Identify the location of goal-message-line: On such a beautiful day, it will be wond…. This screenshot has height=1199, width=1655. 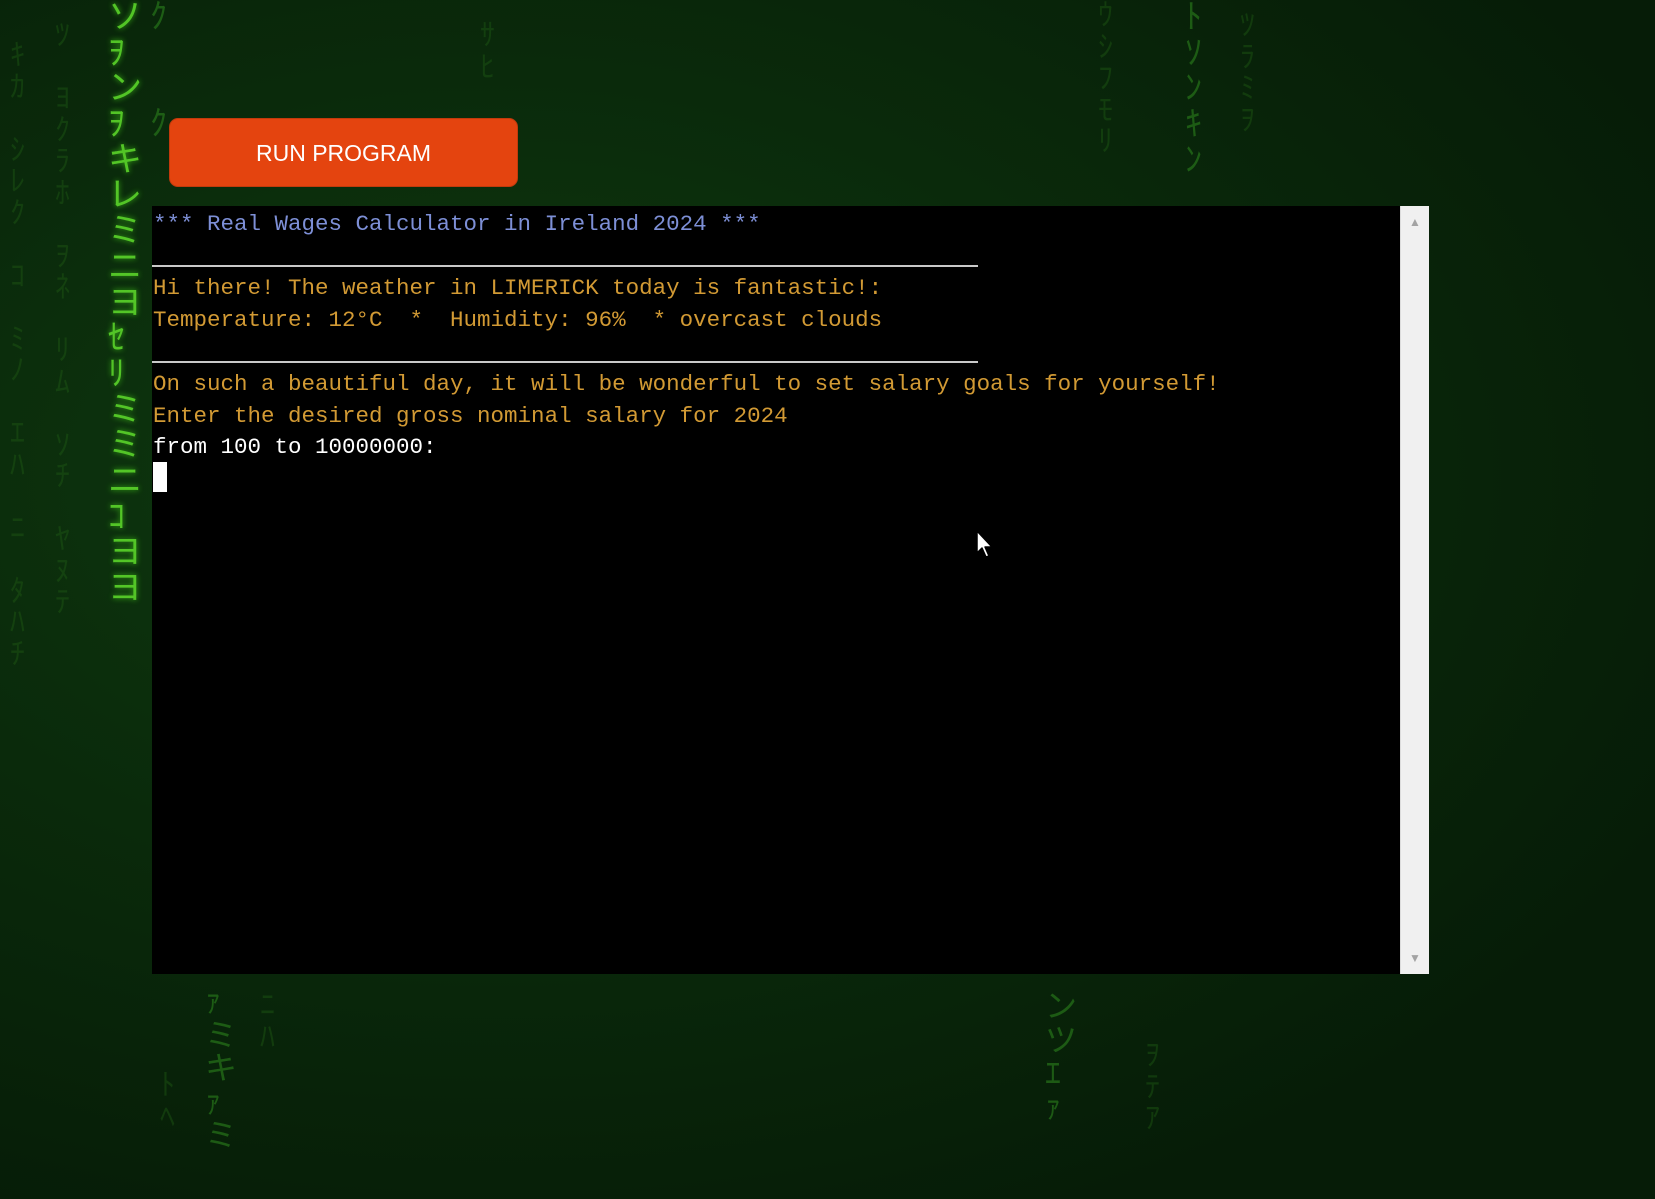
(686, 384).